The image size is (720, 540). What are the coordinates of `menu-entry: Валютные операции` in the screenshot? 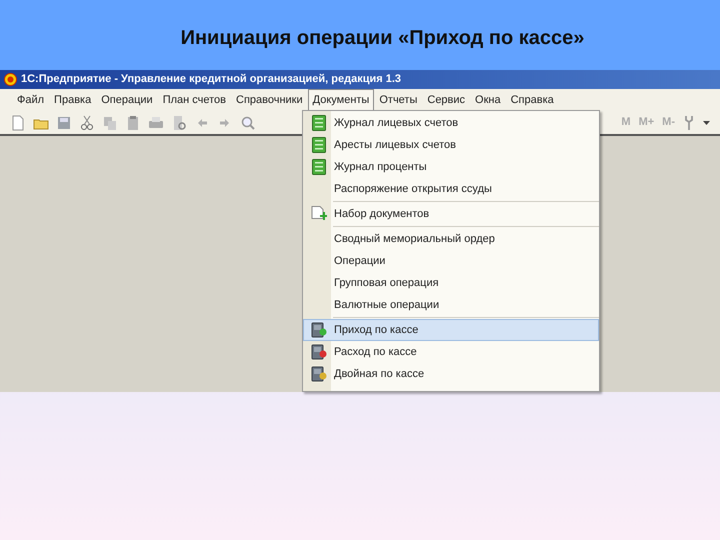 It's located at (451, 305).